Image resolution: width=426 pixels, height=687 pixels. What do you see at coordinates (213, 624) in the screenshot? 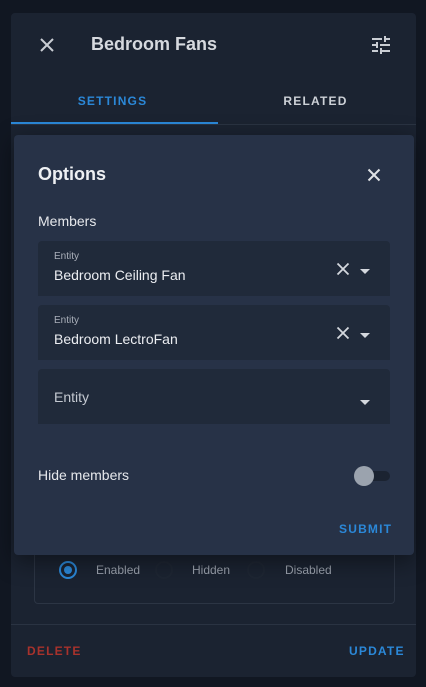
I see `footer-divider` at bounding box center [213, 624].